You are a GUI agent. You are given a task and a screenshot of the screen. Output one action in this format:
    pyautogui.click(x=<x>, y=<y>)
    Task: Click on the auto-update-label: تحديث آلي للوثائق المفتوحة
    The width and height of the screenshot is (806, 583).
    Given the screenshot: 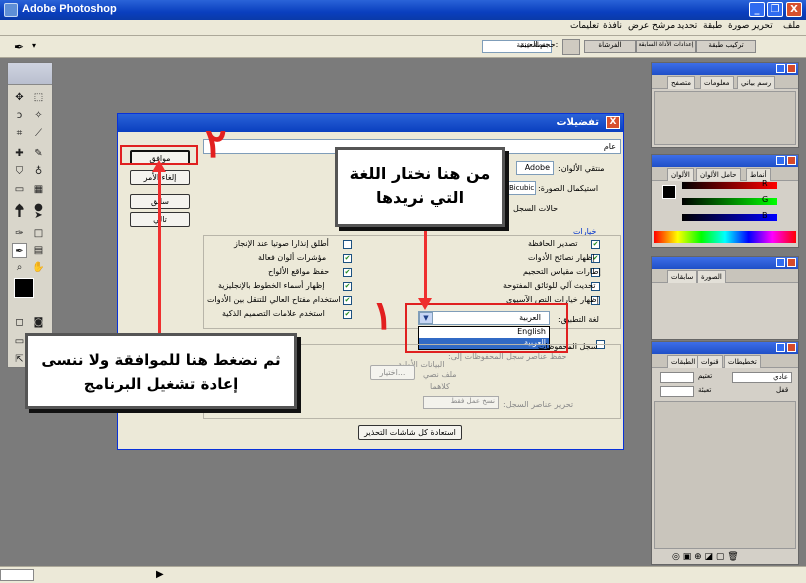 What is the action you would take?
    pyautogui.click(x=549, y=285)
    